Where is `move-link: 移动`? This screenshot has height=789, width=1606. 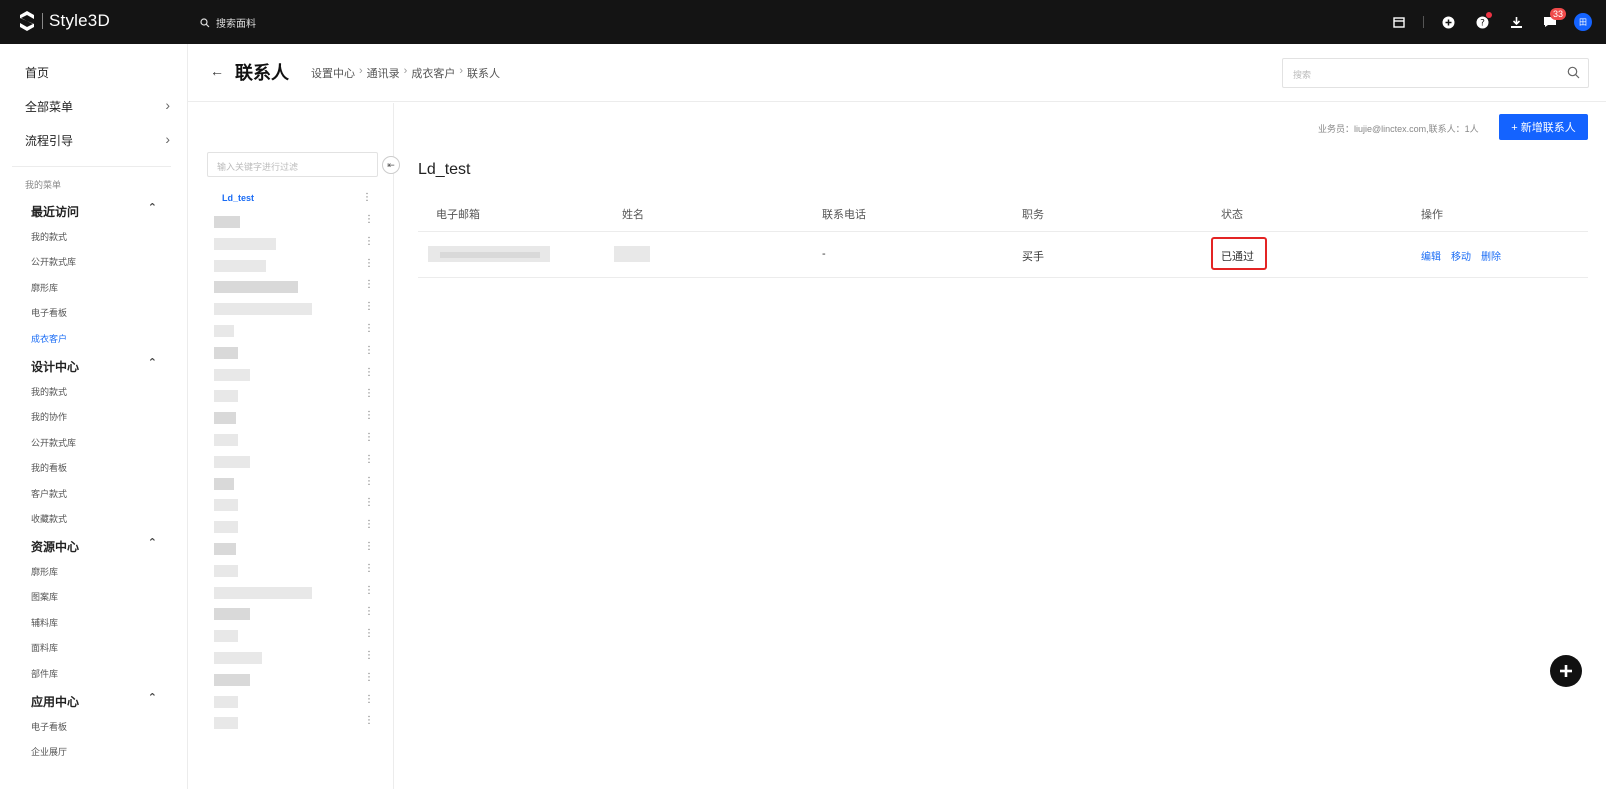
move-link: 移动 is located at coordinates (1461, 257).